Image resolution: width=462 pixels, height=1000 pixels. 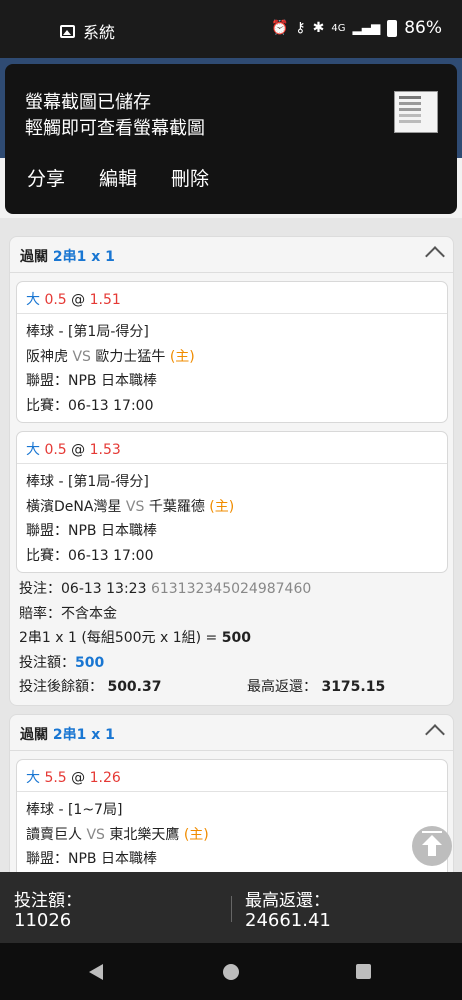 I want to click on stake-row: 投注額：500, so click(x=234, y=663).